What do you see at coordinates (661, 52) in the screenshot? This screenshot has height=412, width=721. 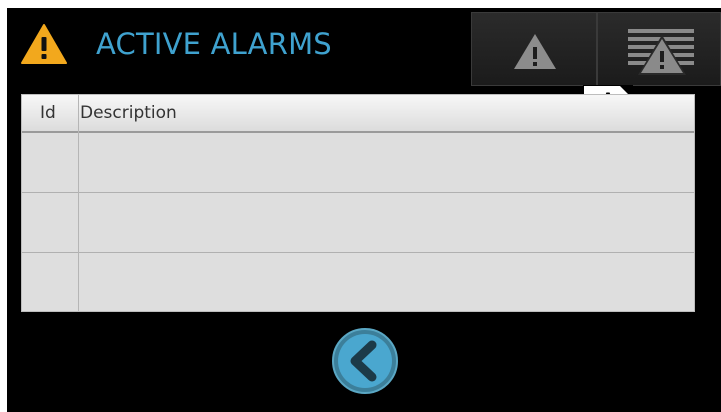 I see `alarm-list-icon` at bounding box center [661, 52].